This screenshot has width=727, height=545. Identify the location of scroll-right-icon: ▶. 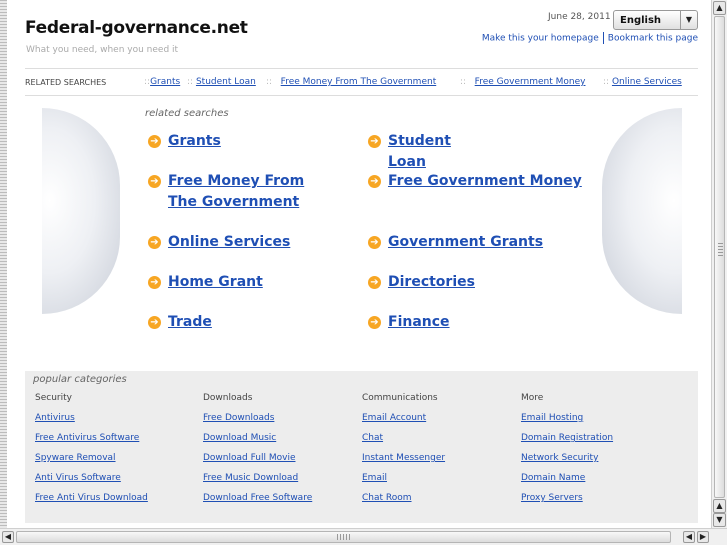
(703, 537).